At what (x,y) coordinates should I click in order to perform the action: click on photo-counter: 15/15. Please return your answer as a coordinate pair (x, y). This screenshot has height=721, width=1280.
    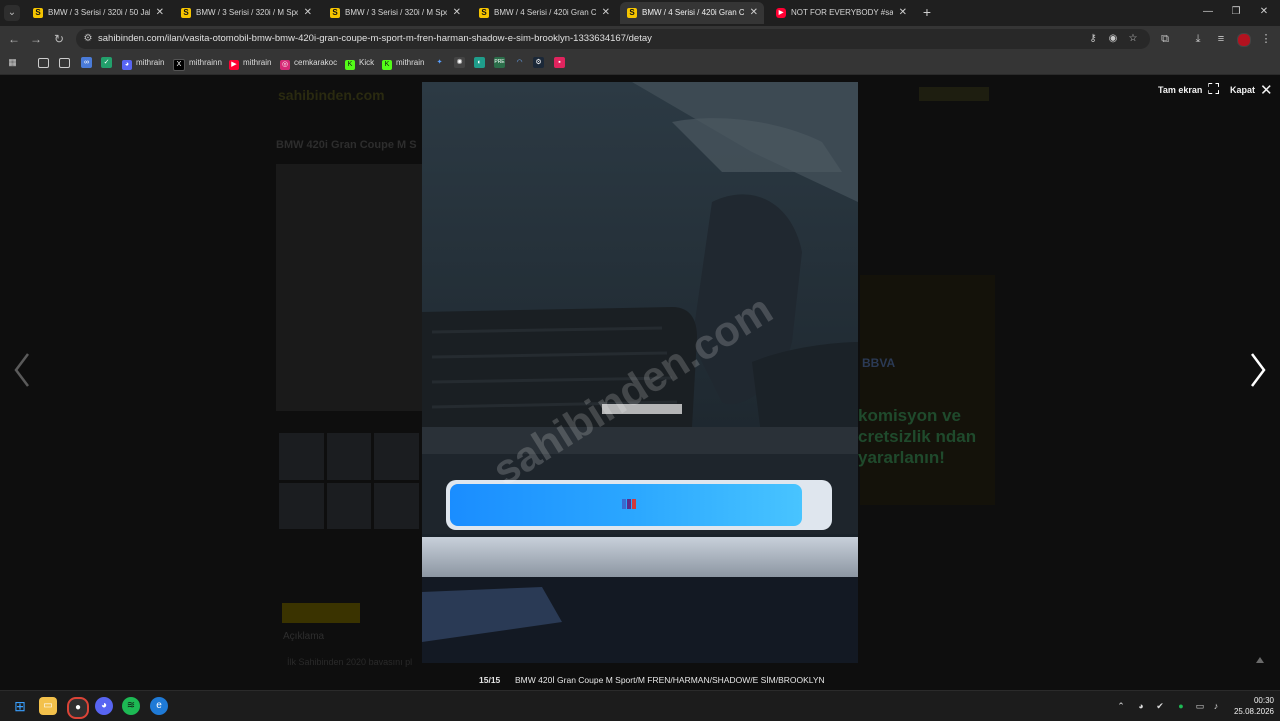
    Looking at the image, I should click on (490, 680).